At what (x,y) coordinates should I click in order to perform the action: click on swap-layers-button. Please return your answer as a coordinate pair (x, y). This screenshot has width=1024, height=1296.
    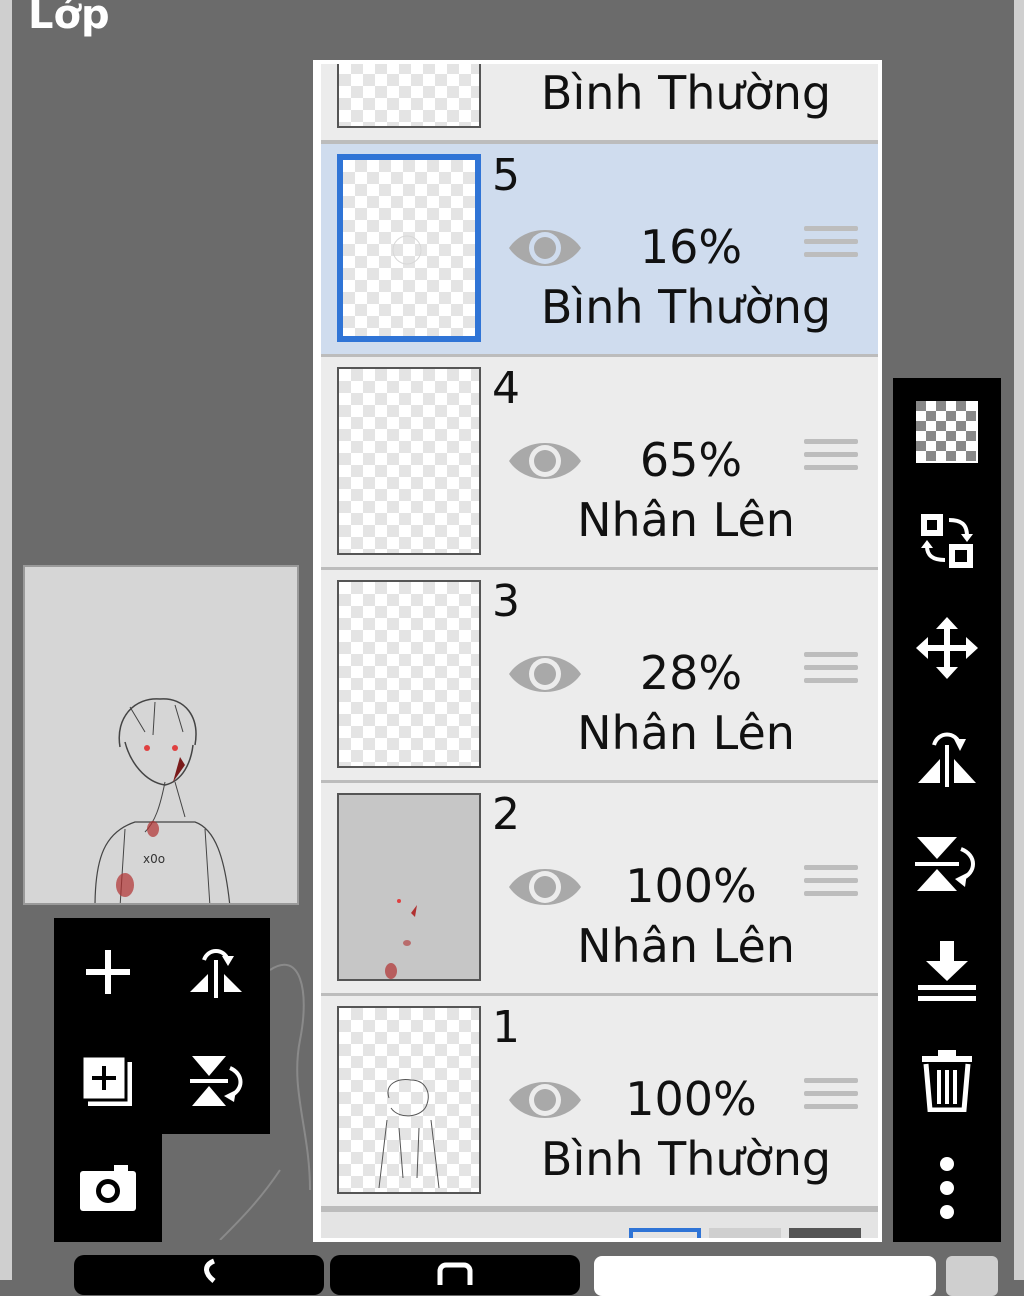
    Looking at the image, I should click on (947, 540).